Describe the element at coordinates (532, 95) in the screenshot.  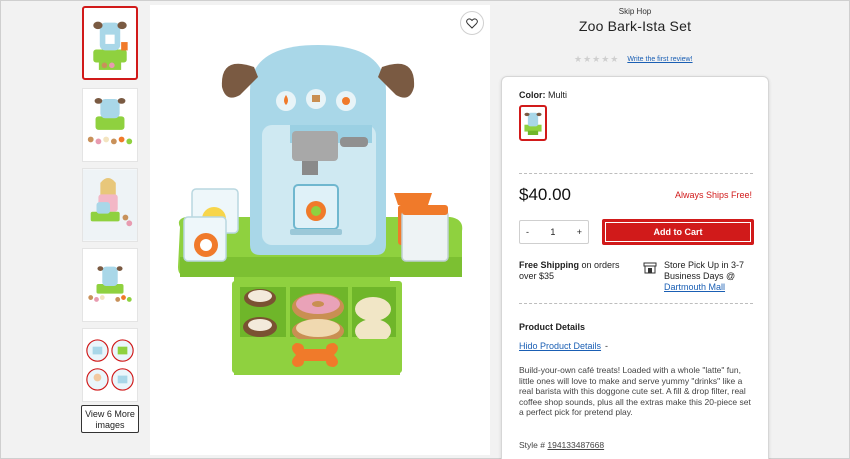
I see `color-label: Color:` at that location.